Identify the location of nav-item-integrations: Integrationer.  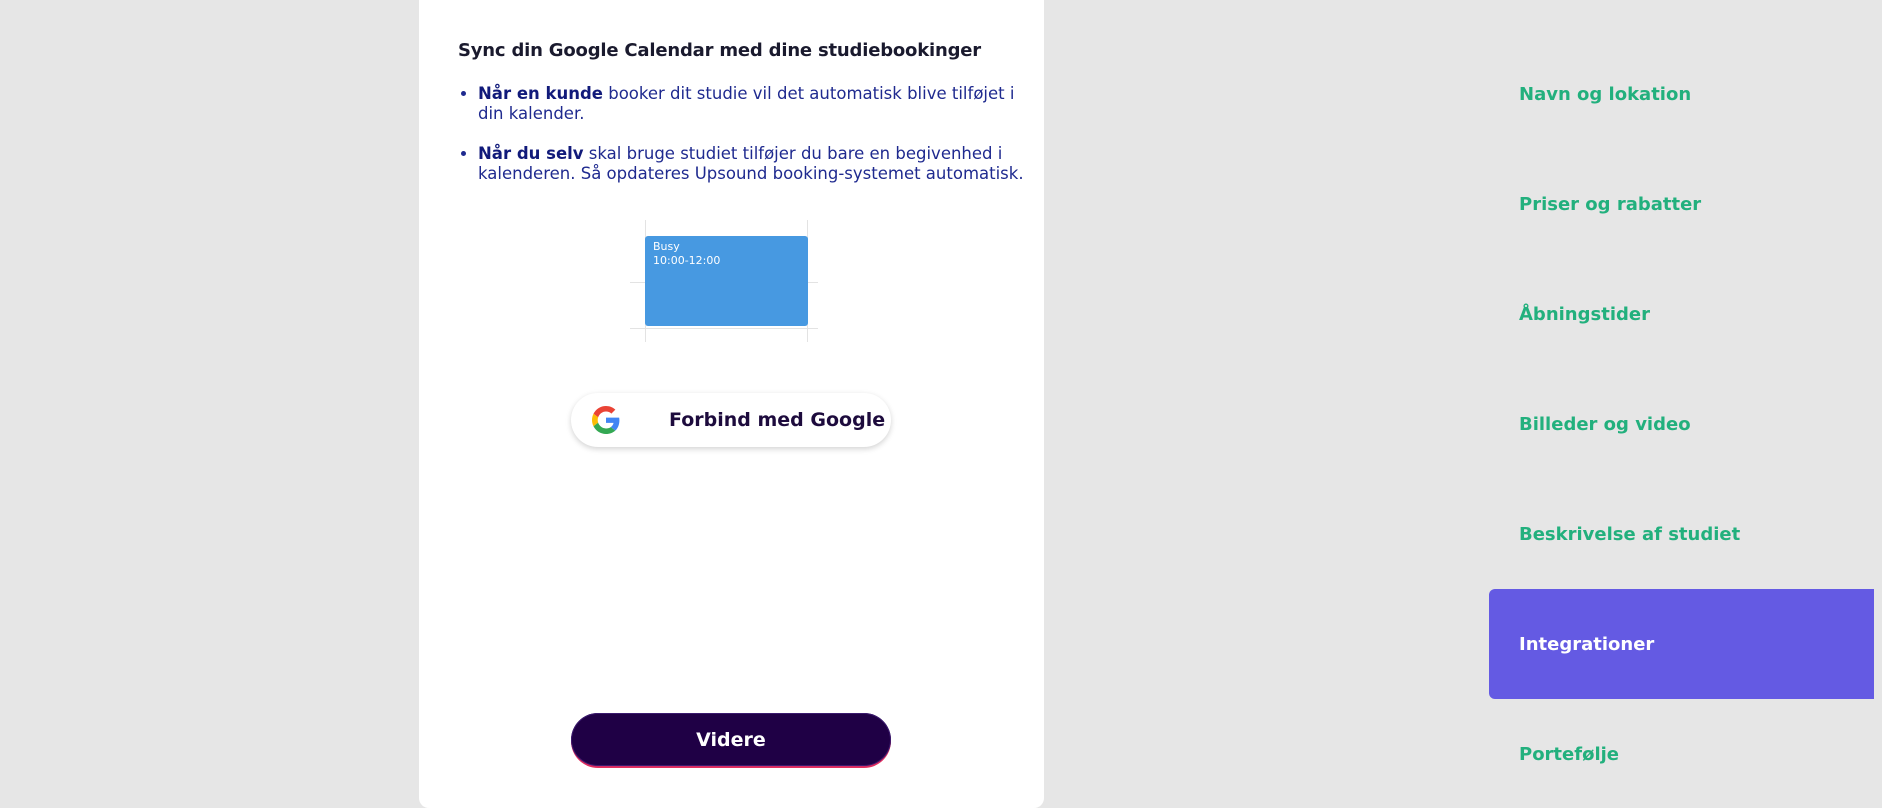
(1681, 644).